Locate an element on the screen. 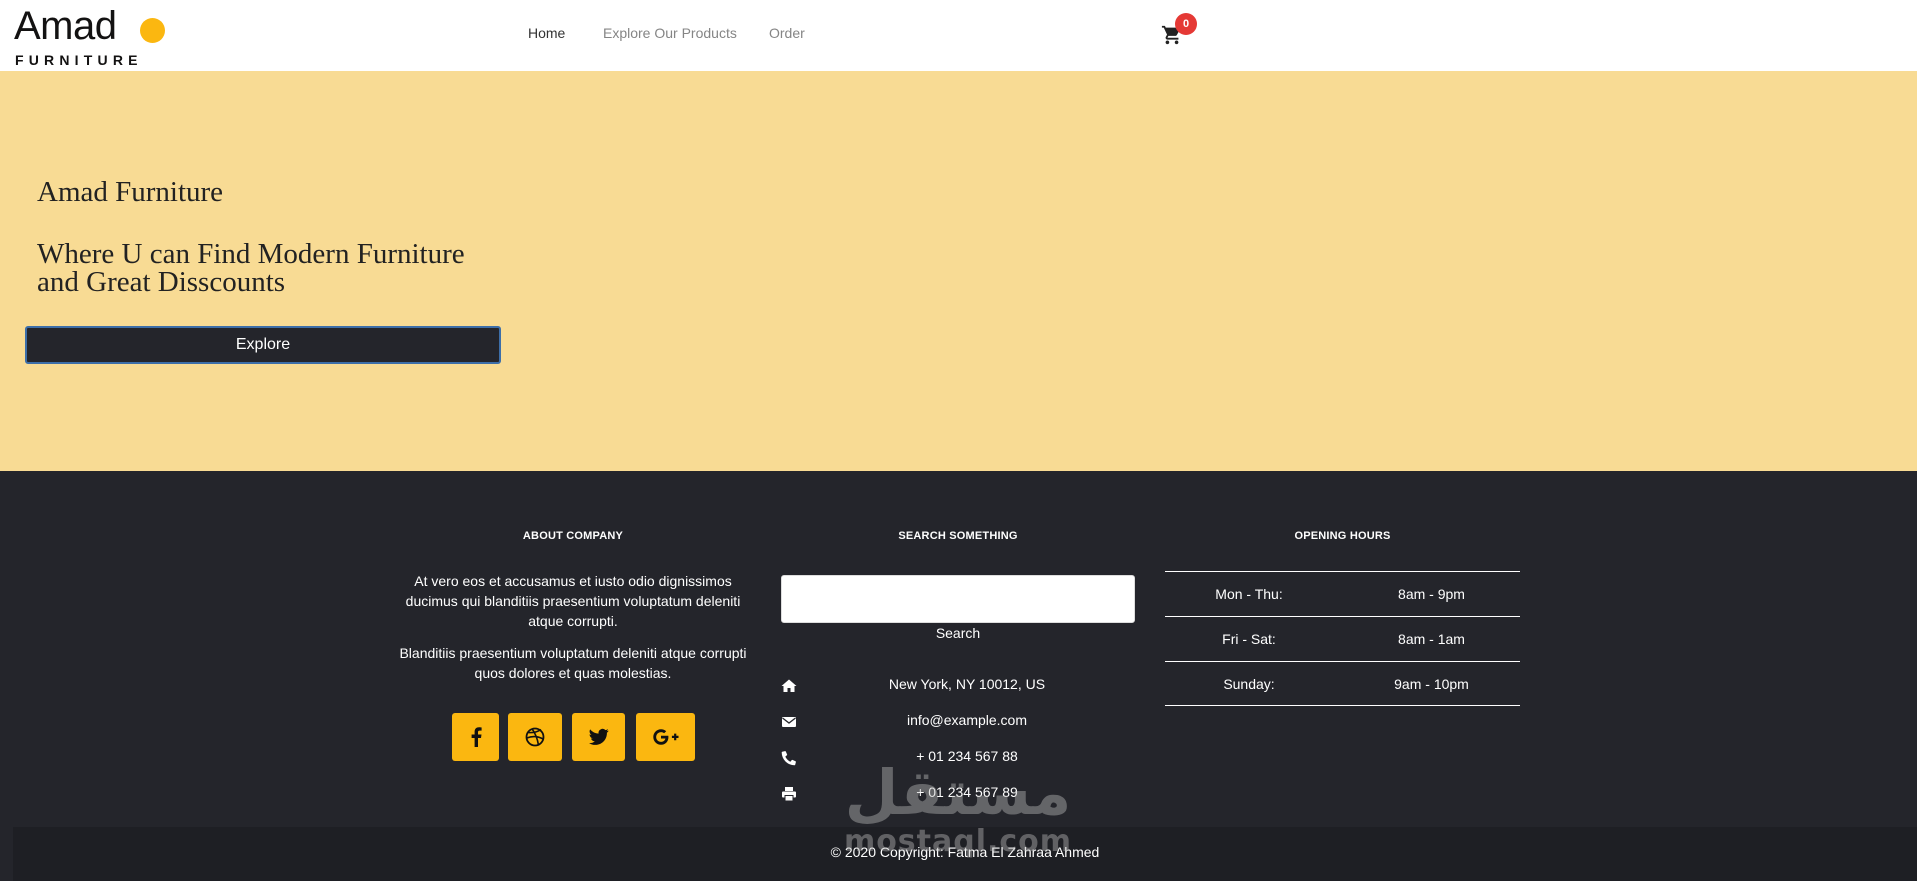 This screenshot has height=881, width=1917. opening-hours-title: OPENING HOURS is located at coordinates (1342, 536).